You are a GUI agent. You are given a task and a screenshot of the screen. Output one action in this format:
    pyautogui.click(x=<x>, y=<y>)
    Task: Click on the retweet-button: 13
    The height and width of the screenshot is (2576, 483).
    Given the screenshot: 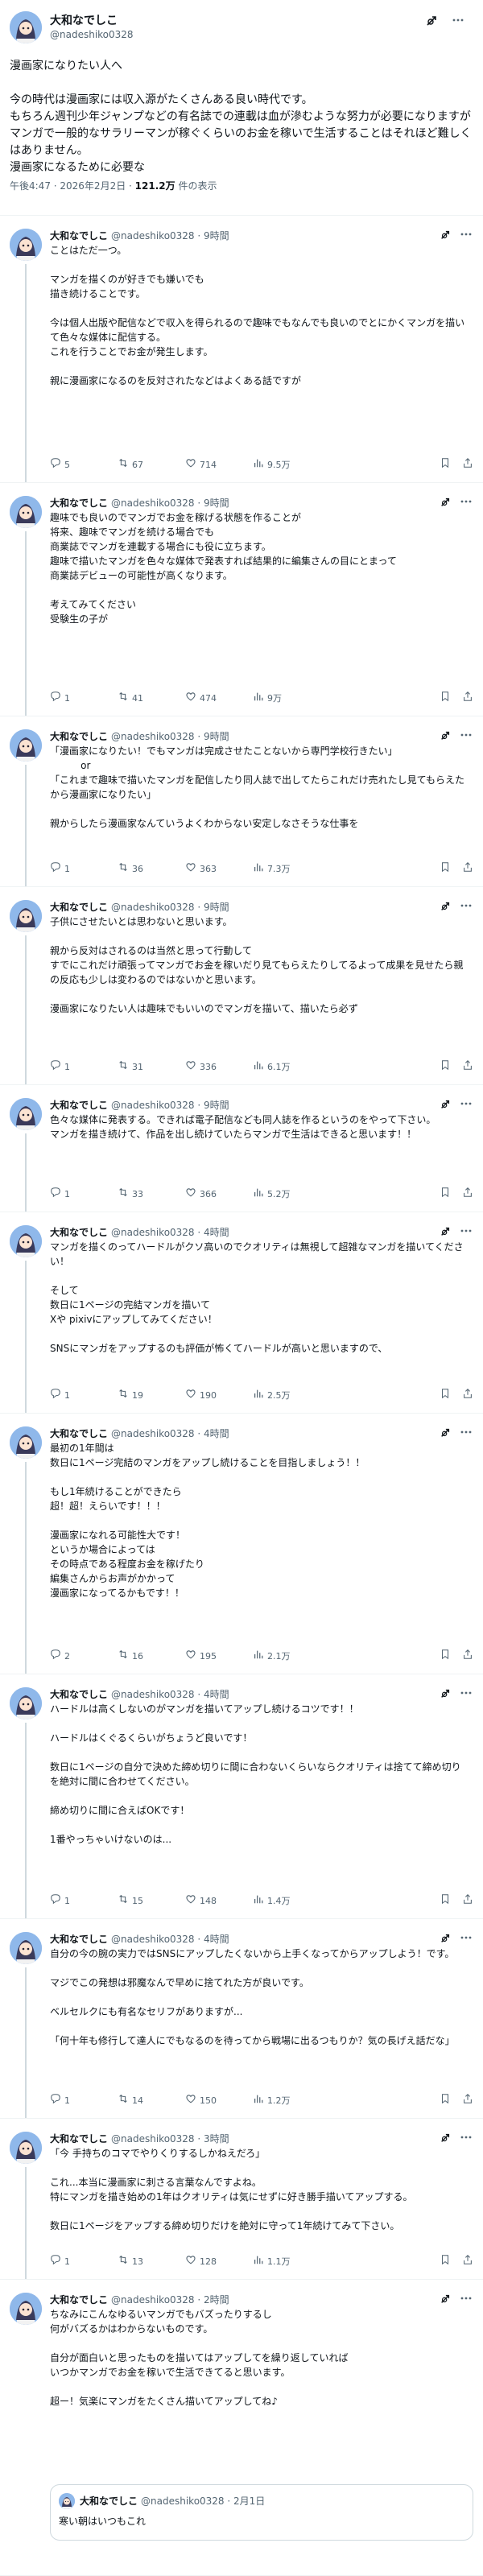 What is the action you would take?
    pyautogui.click(x=130, y=2262)
    